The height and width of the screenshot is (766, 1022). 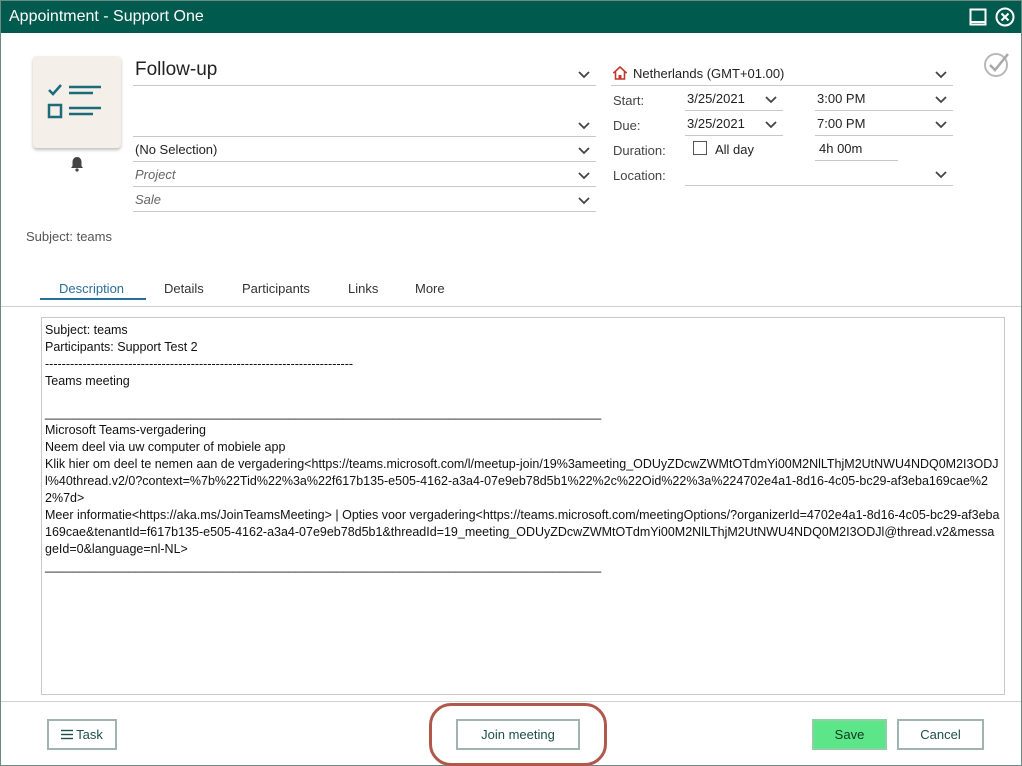 What do you see at coordinates (364, 200) in the screenshot?
I see `sale-dropdown: Sale` at bounding box center [364, 200].